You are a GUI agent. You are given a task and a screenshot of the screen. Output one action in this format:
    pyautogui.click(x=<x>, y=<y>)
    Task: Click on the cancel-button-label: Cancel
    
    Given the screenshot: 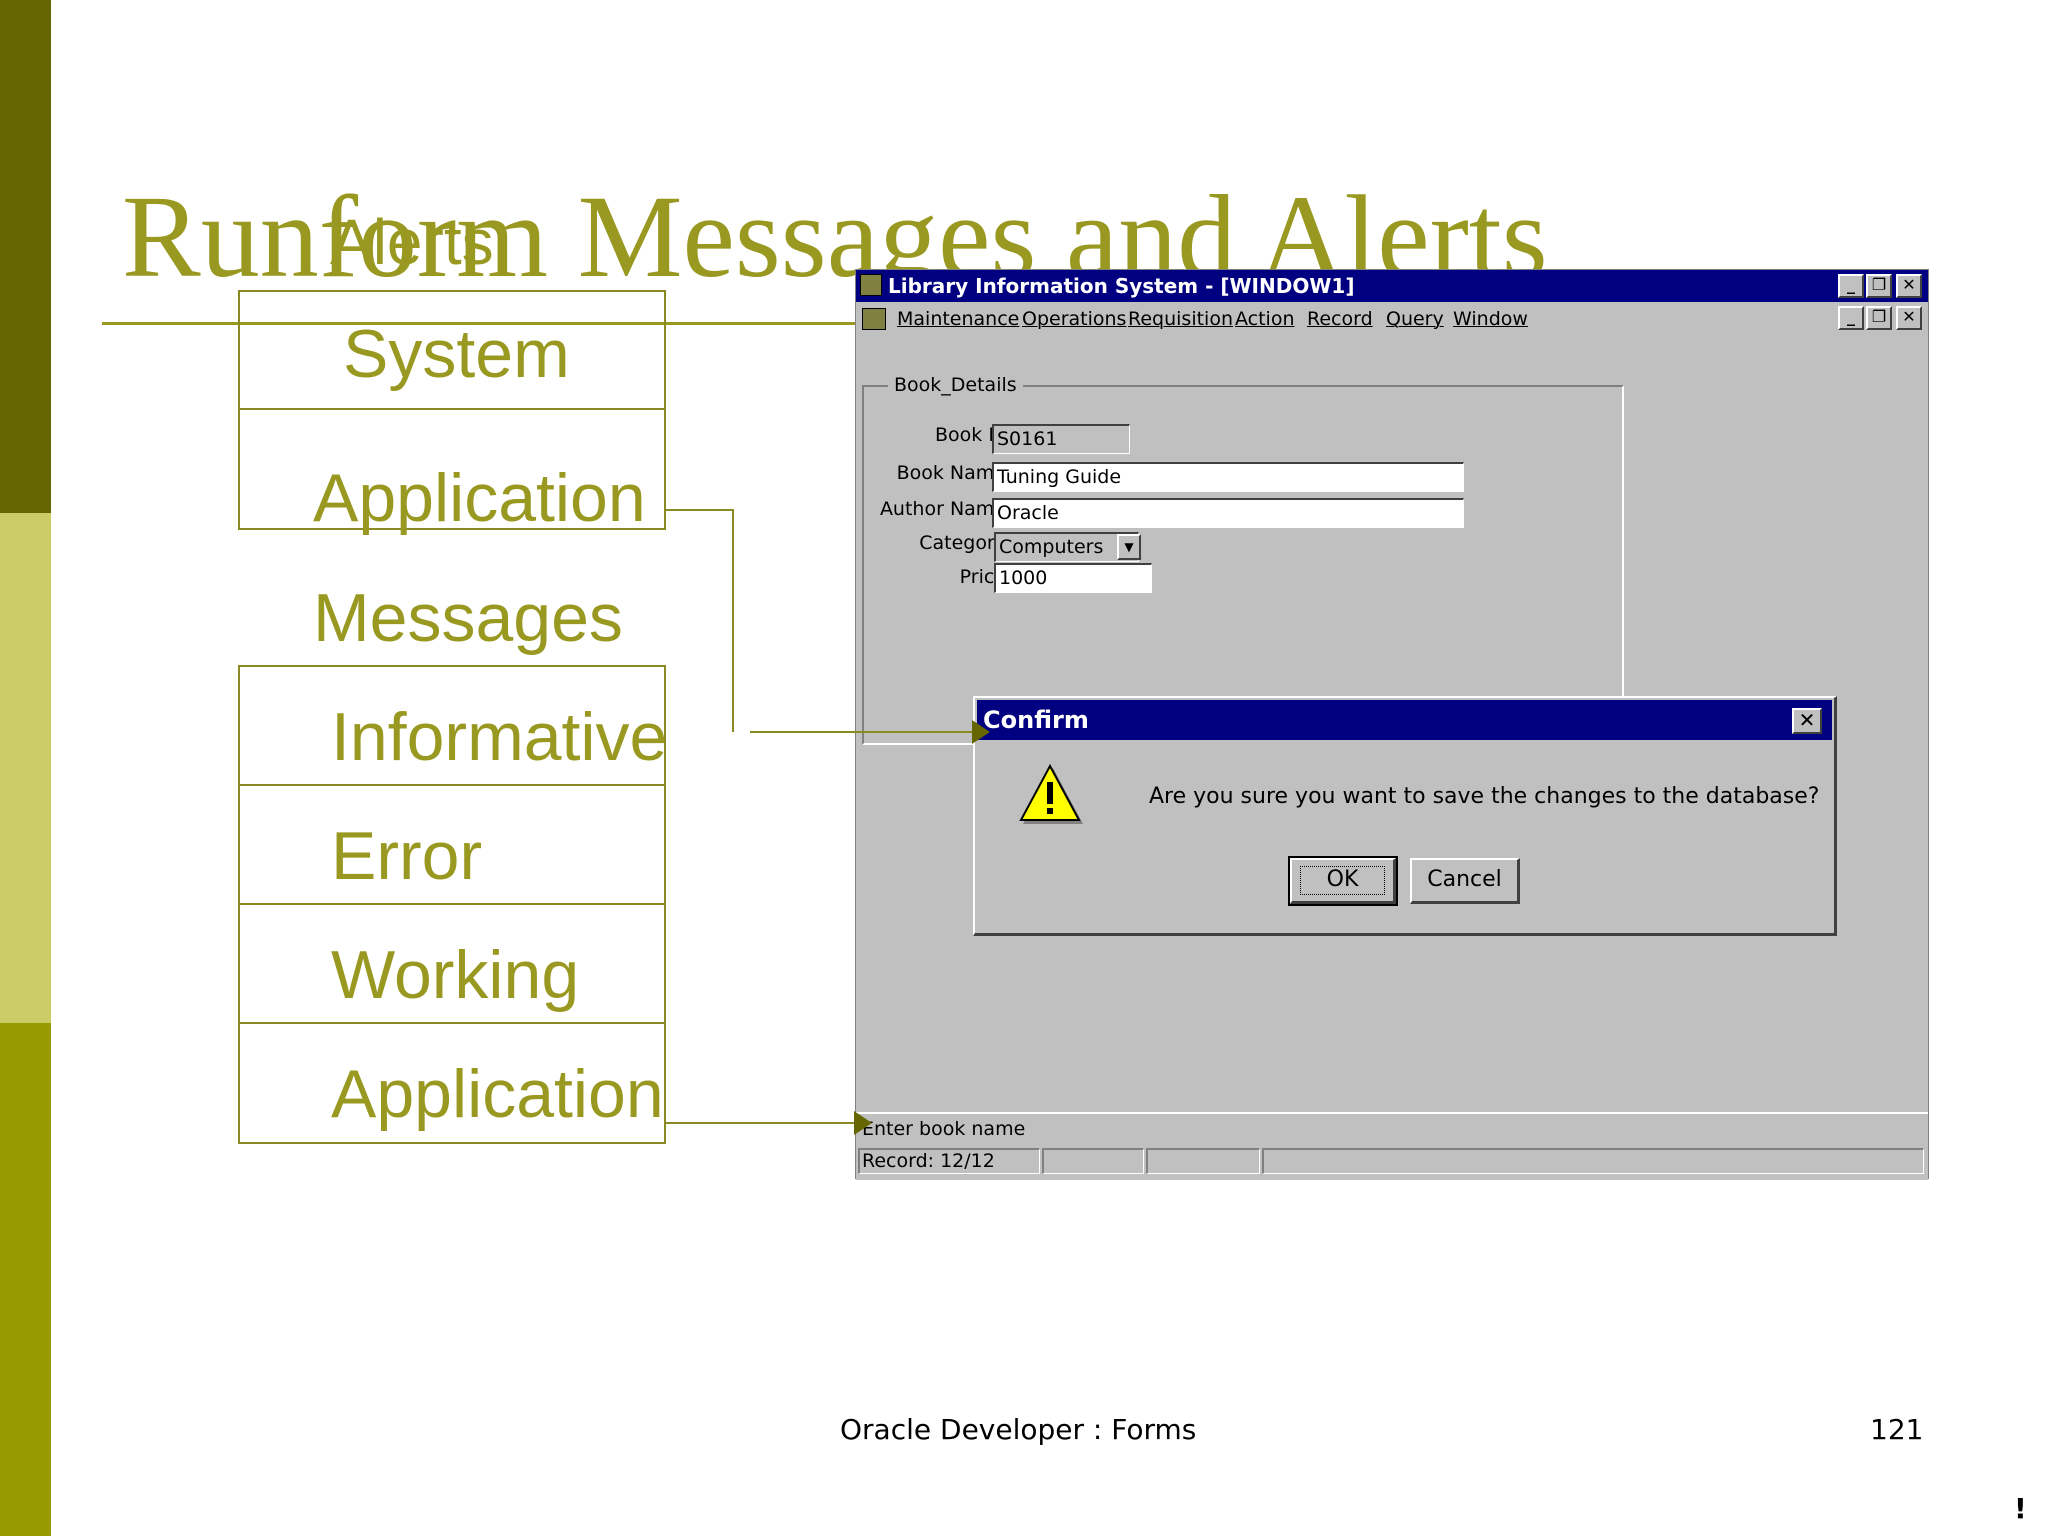 What is the action you would take?
    pyautogui.click(x=1464, y=879)
    